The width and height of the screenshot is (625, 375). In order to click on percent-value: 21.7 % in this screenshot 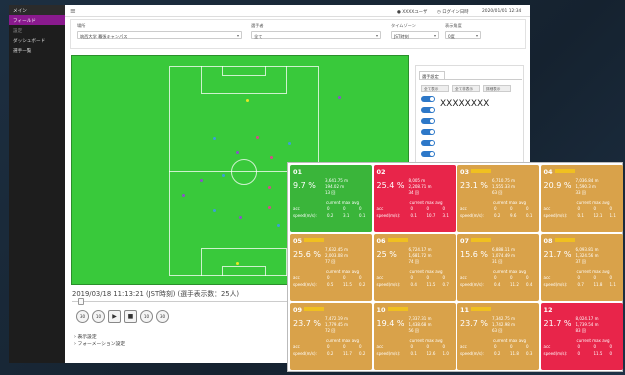, I will do `click(557, 323)`.